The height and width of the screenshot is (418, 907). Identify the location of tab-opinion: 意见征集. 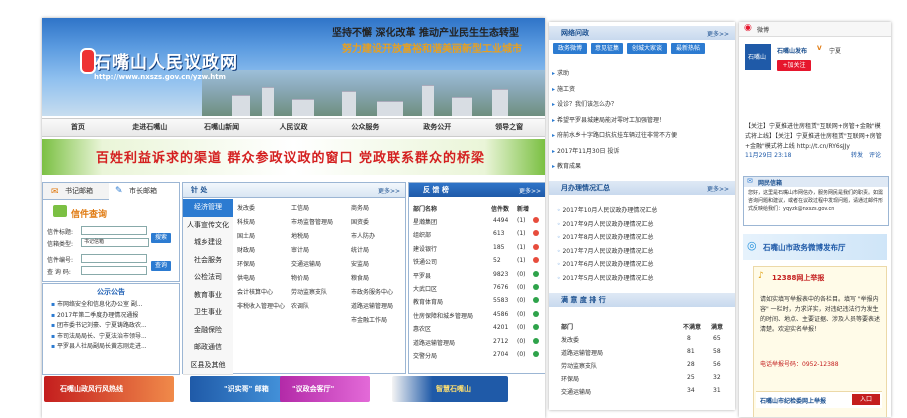
(607, 48).